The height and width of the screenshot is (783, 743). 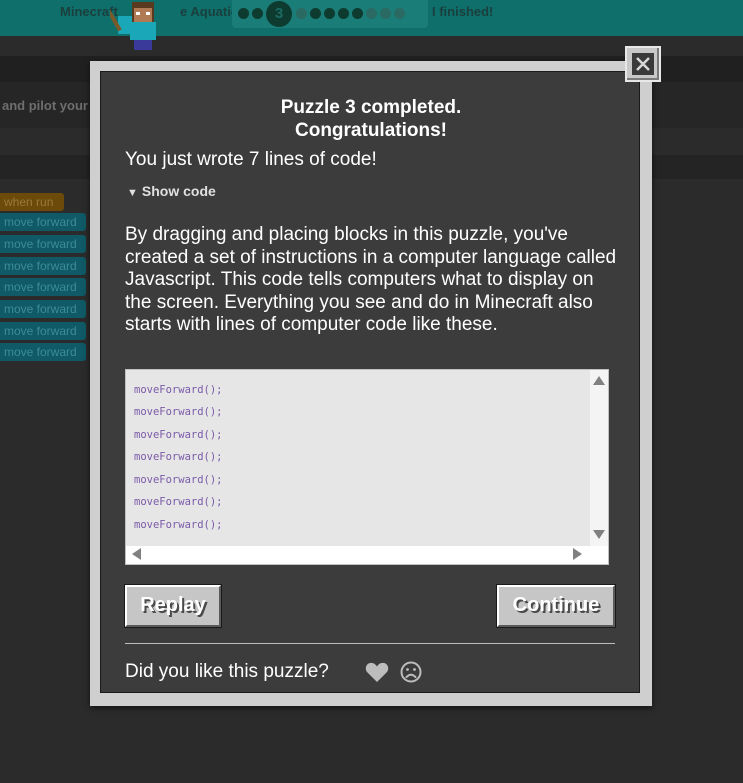 I want to click on divider, so click(x=370, y=643).